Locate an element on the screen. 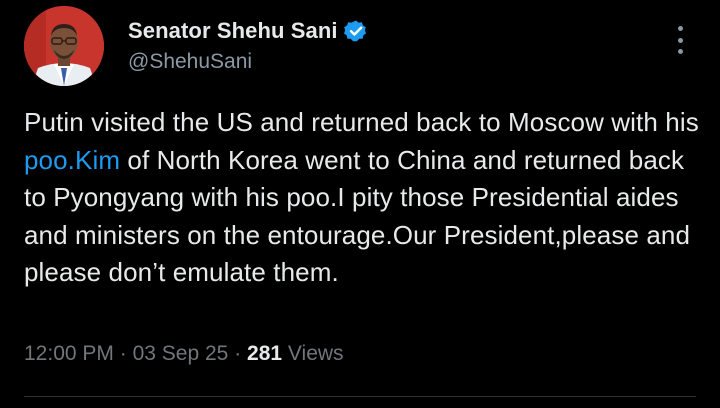  tweet-date: 03 Sep 25 is located at coordinates (181, 354).